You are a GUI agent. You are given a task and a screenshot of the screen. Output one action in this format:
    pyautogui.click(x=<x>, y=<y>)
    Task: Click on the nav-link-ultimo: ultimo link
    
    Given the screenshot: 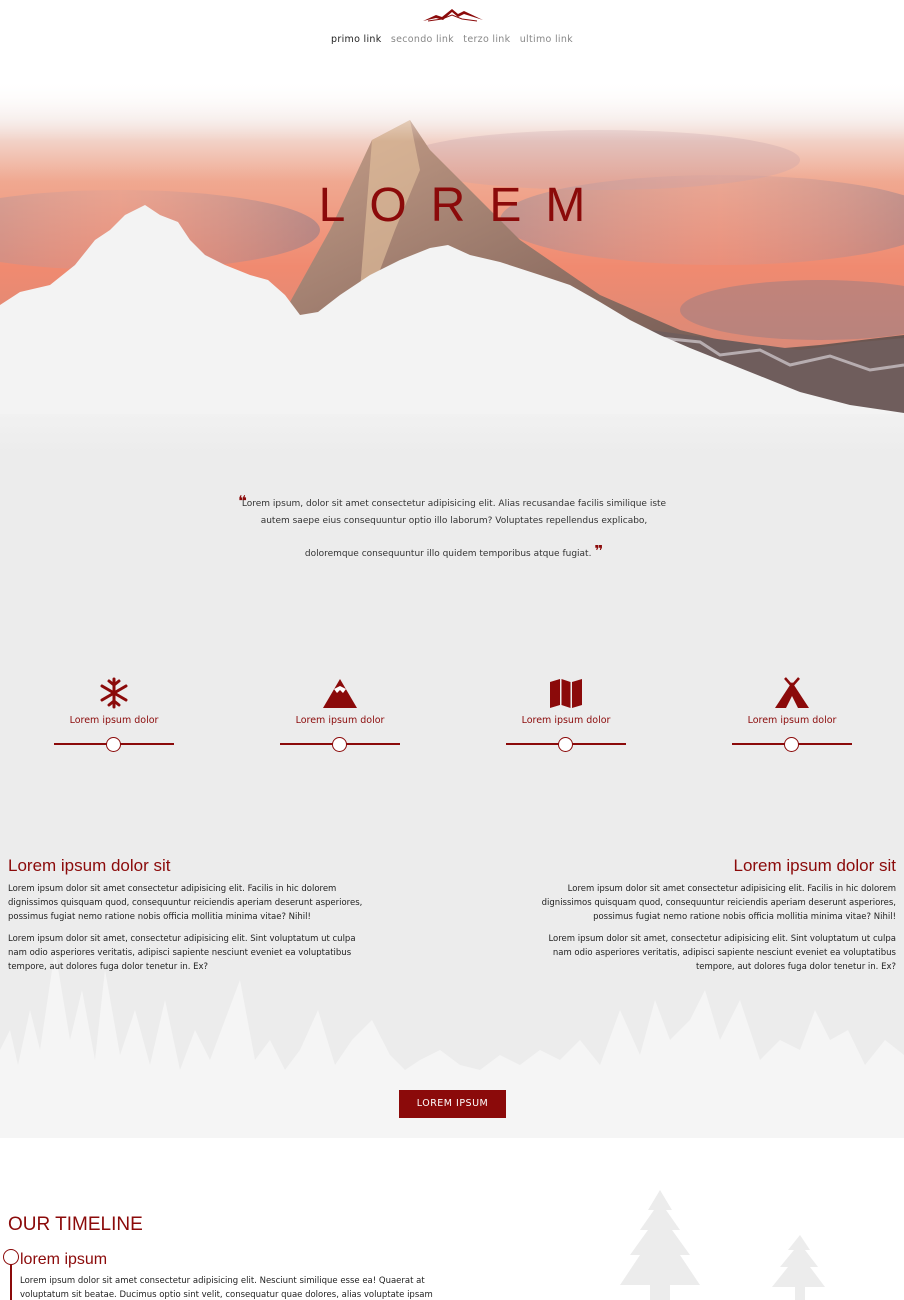 What is the action you would take?
    pyautogui.click(x=546, y=39)
    